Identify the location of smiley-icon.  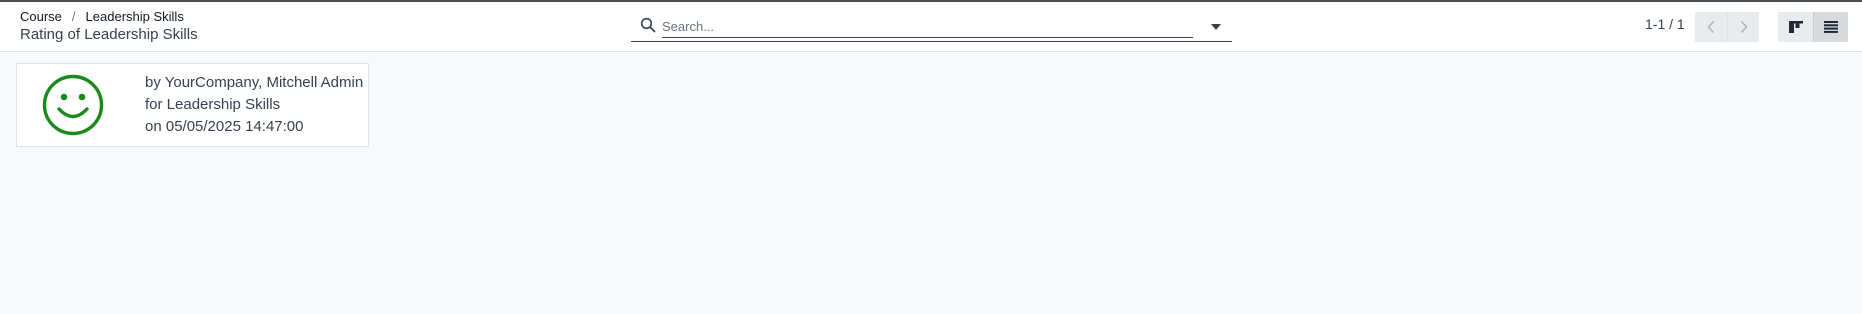
(73, 105).